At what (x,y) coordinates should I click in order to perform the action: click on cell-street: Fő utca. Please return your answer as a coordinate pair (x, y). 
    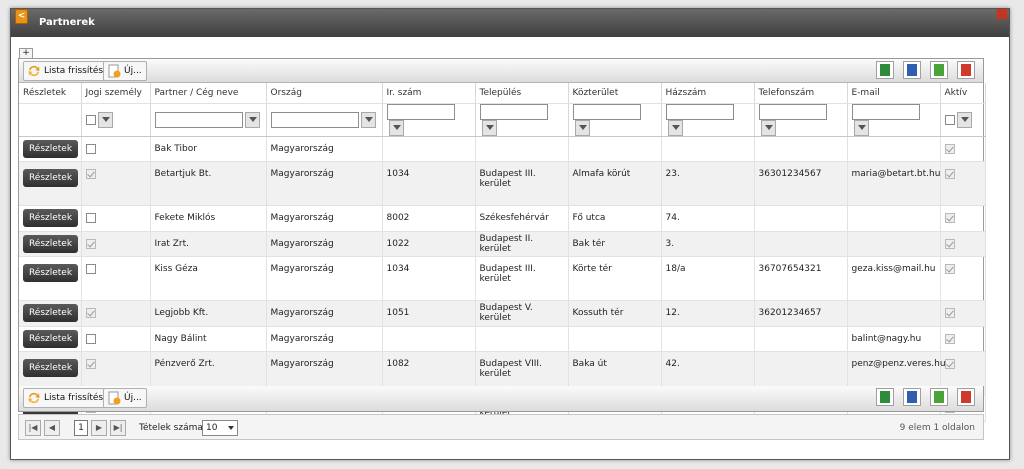
    Looking at the image, I should click on (615, 218).